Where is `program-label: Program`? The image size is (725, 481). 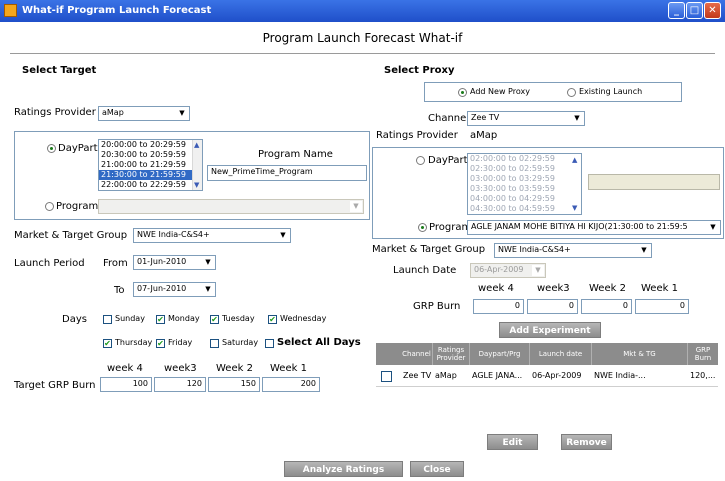
program-label: Program is located at coordinates (77, 206).